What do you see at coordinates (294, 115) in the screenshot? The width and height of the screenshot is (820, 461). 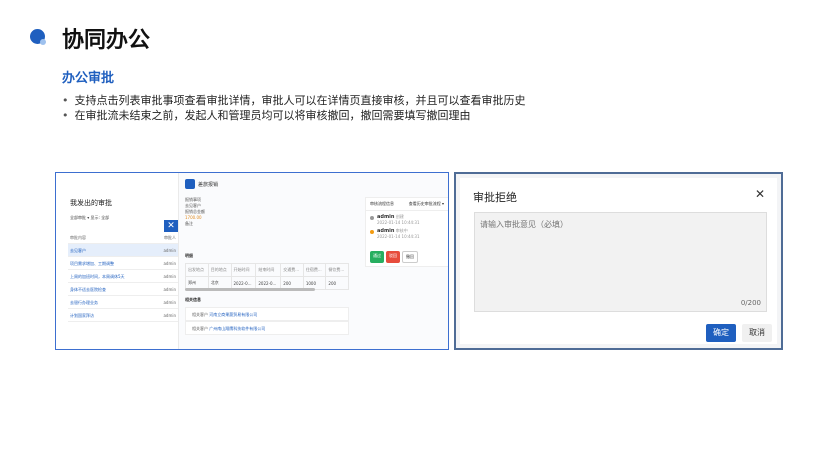 I see `bullet-item: 在审批流未结束之前，发起人和管理员均可以将审核撤回，撤回需要填写撤回理由` at bounding box center [294, 115].